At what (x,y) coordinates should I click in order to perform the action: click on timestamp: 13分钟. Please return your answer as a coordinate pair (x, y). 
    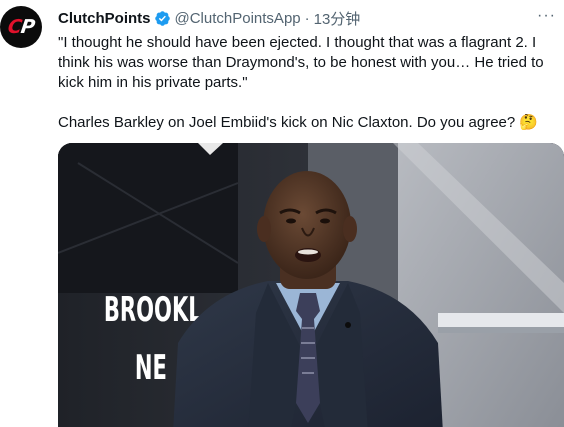
    Looking at the image, I should click on (337, 18).